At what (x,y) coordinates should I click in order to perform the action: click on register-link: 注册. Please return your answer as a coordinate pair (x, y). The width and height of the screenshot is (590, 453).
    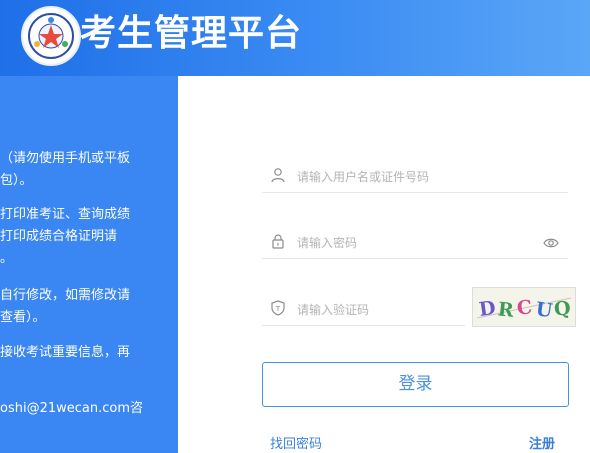
    Looking at the image, I should click on (542, 442).